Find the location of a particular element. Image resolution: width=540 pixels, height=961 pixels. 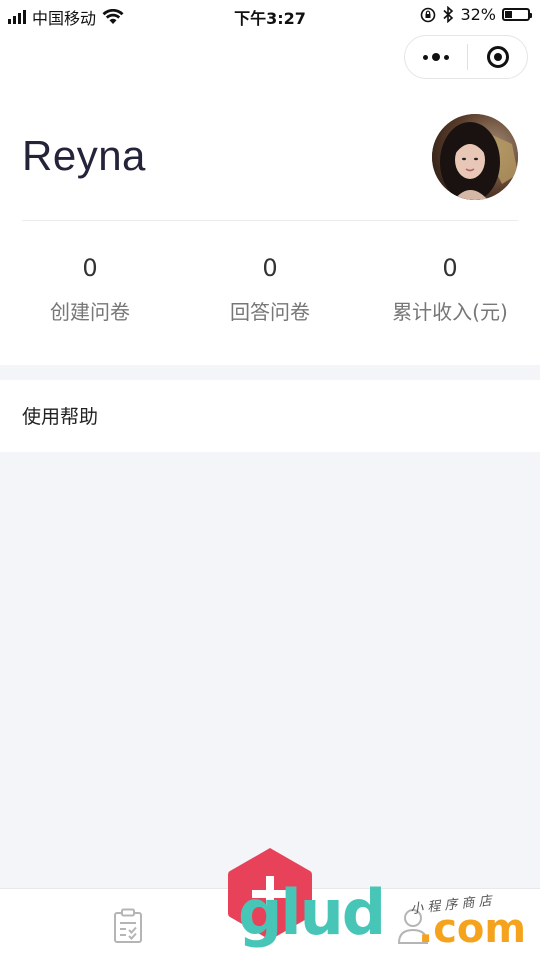

stats-row: 0 创建问卷 0 回答问卷 0 累计收入(元) is located at coordinates (270, 287).